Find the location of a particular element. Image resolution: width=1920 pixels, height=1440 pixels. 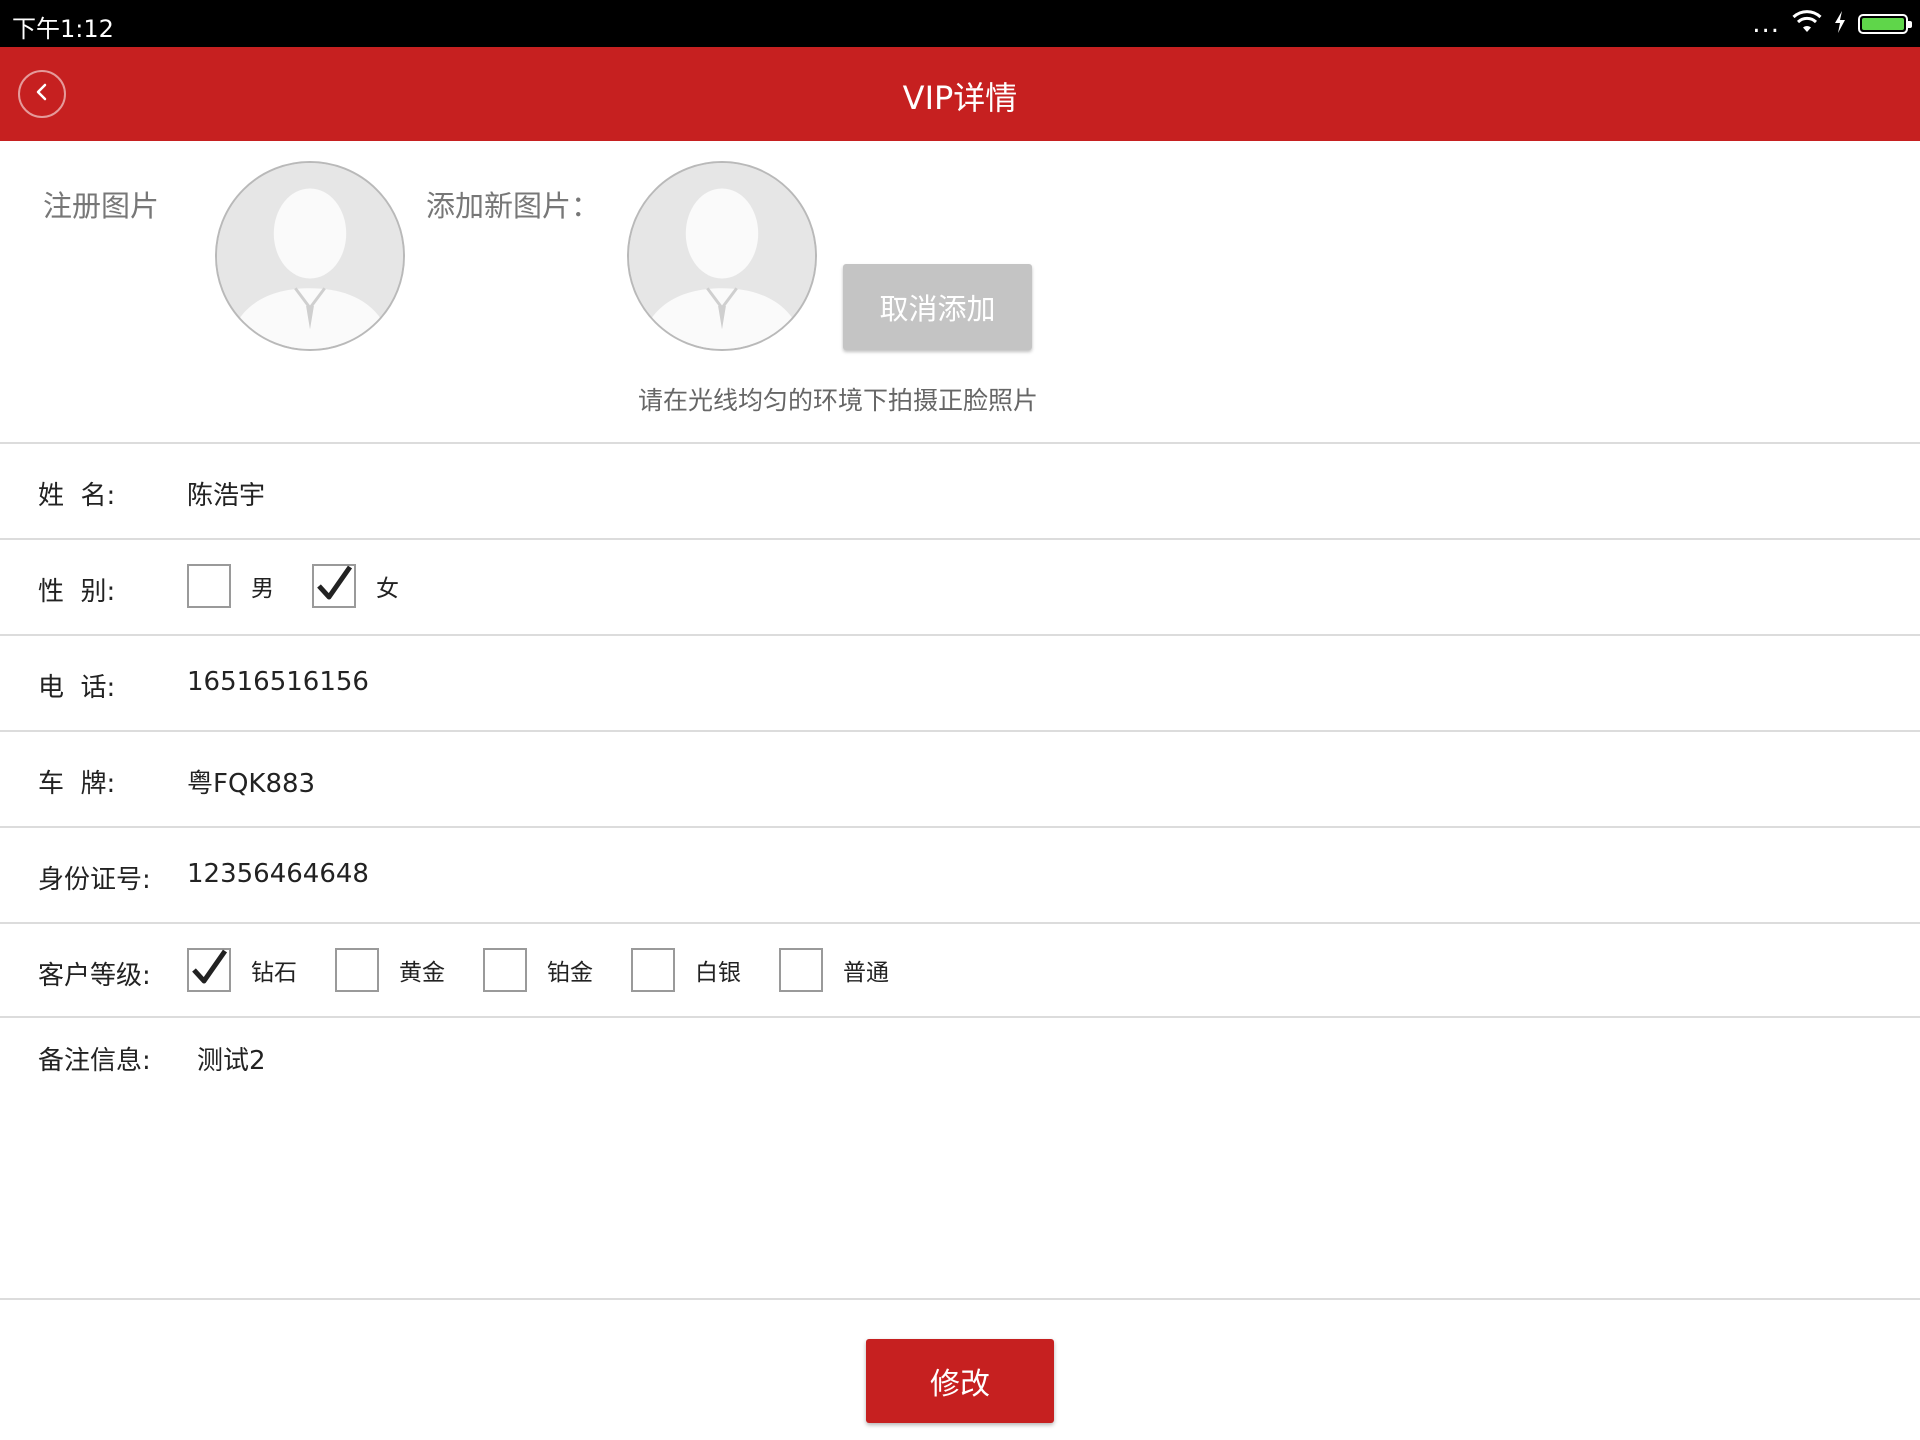

customer-level-options: 钻石 黄金 铂金 白银 普通 is located at coordinates (557, 970).